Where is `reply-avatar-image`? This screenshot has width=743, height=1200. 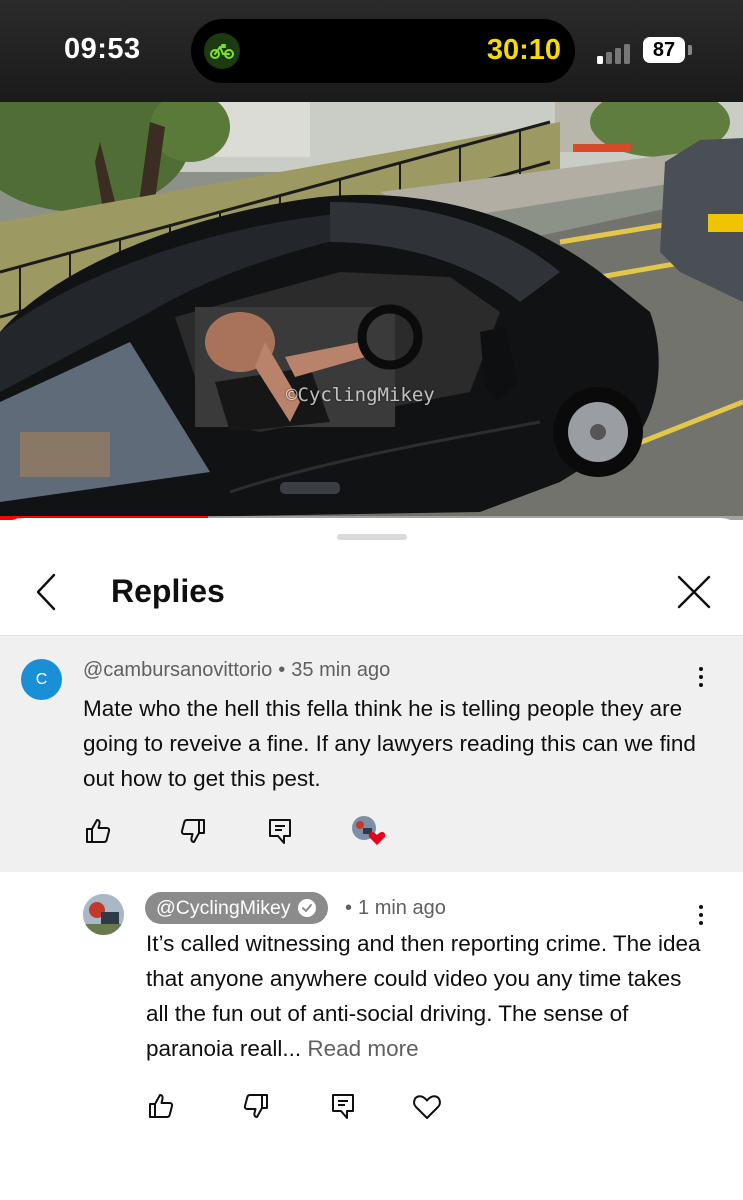 reply-avatar-image is located at coordinates (103, 914).